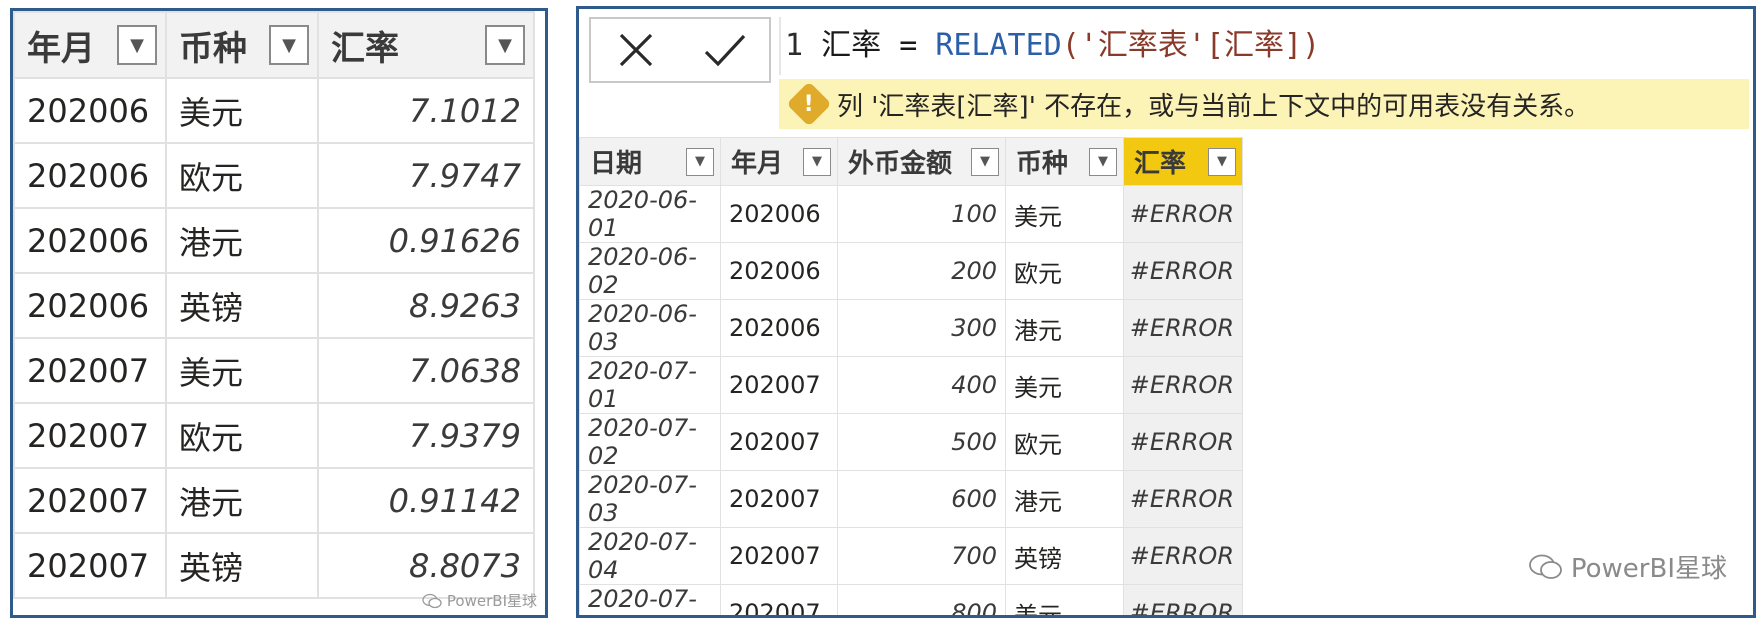 The width and height of the screenshot is (1764, 626). Describe the element at coordinates (650, 214) in the screenshot. I see `cell-date: 2020-06-01` at that location.